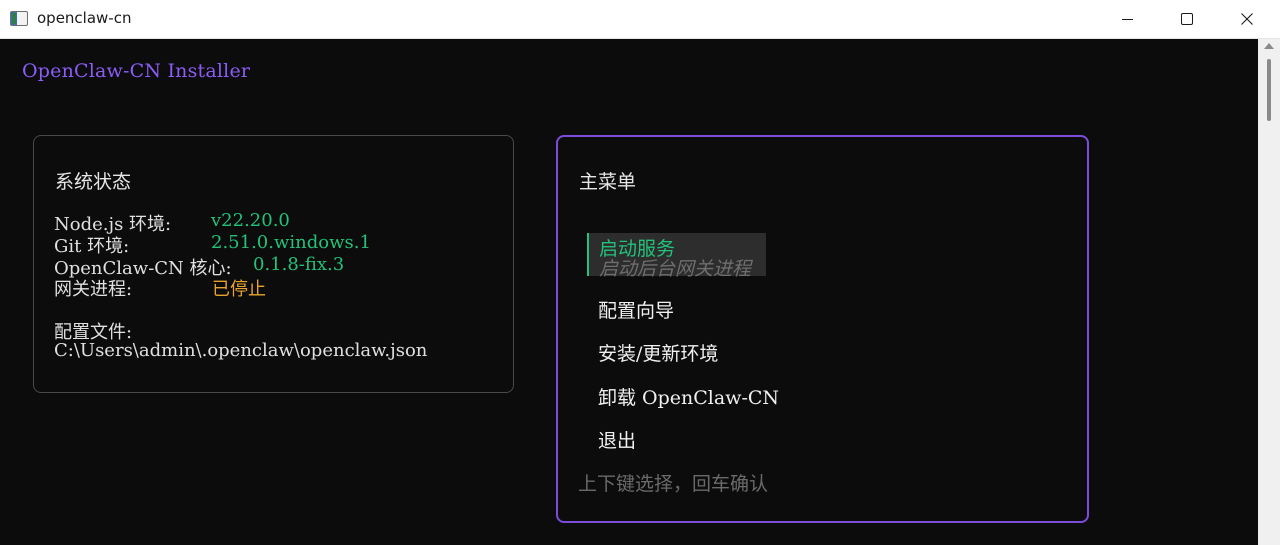 The height and width of the screenshot is (545, 1280). I want to click on gateway-process-label: 网关进程:, so click(93, 289).